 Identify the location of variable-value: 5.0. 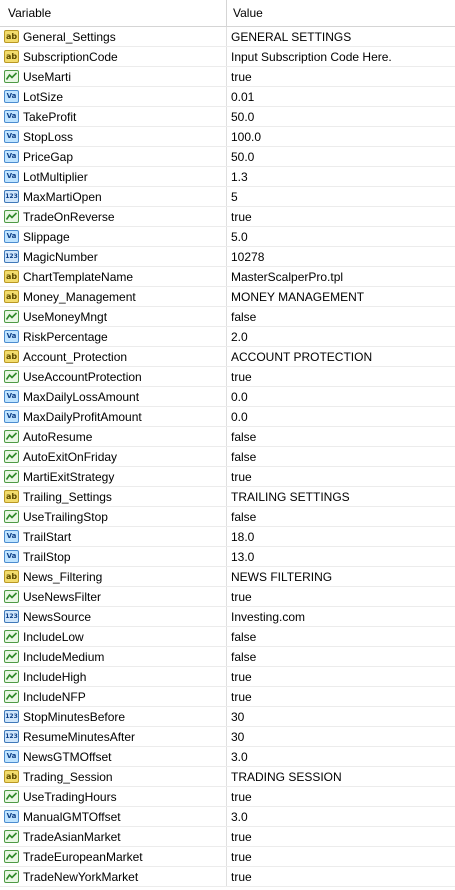
(239, 237).